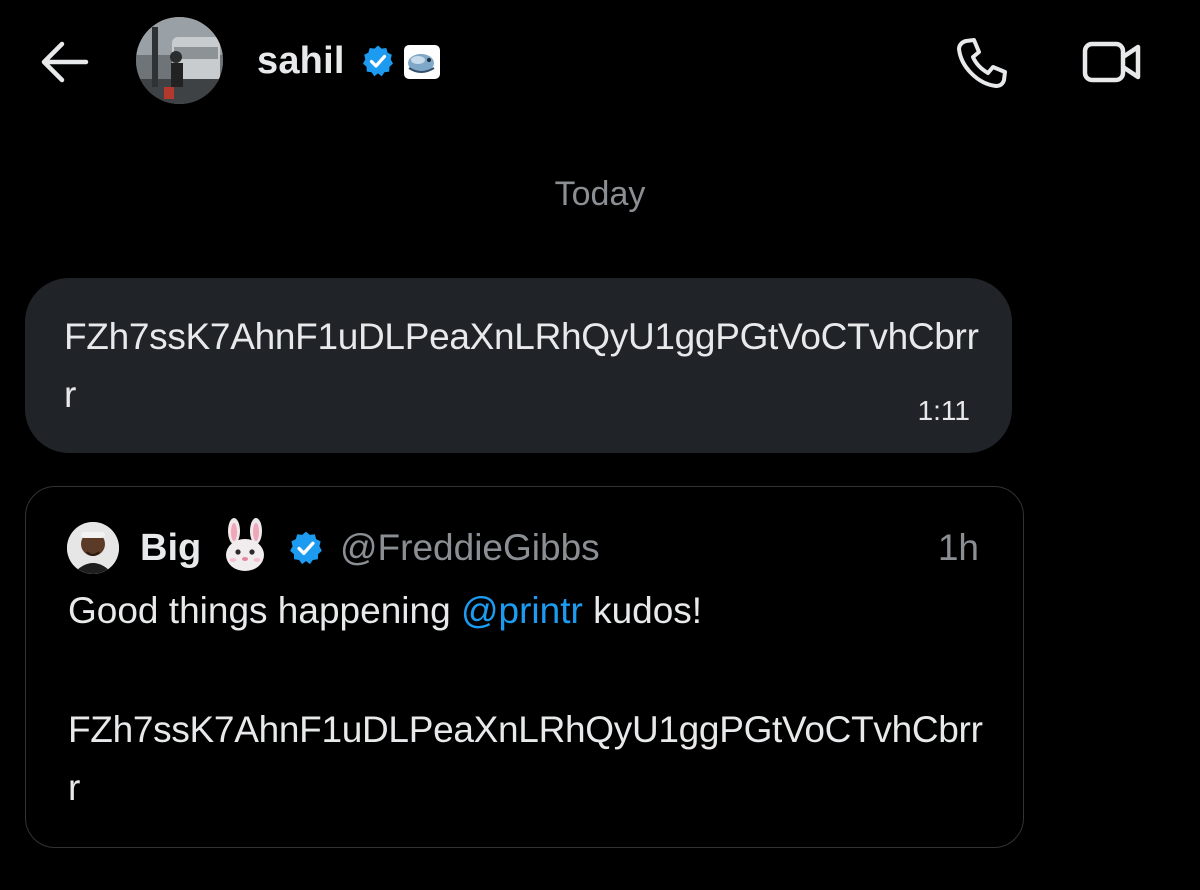 The image size is (1200, 890). Describe the element at coordinates (943, 410) in the screenshot. I see `message-timestamp: 1:11` at that location.